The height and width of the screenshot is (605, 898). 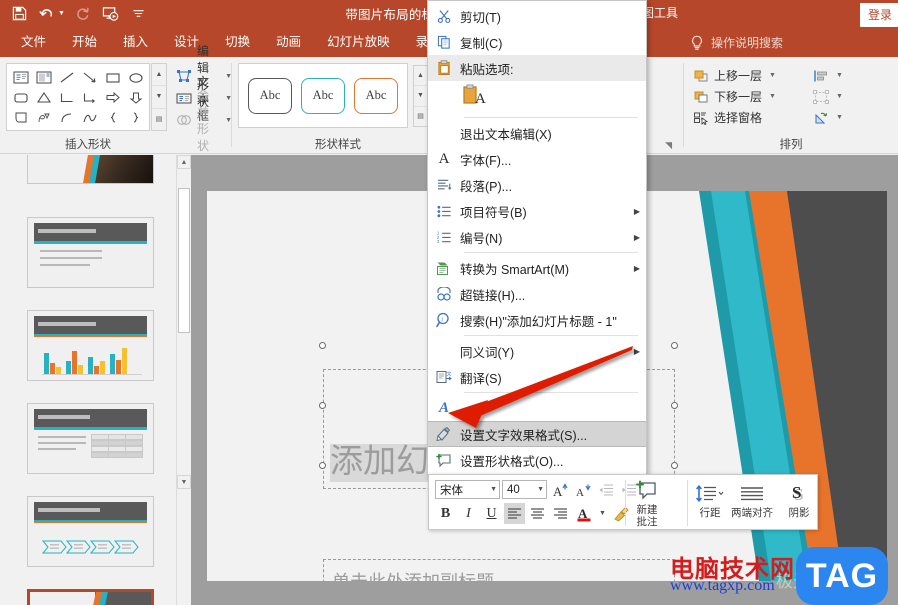 I want to click on merge-shapes-button: 合并形状 ▼, so click(x=204, y=120).